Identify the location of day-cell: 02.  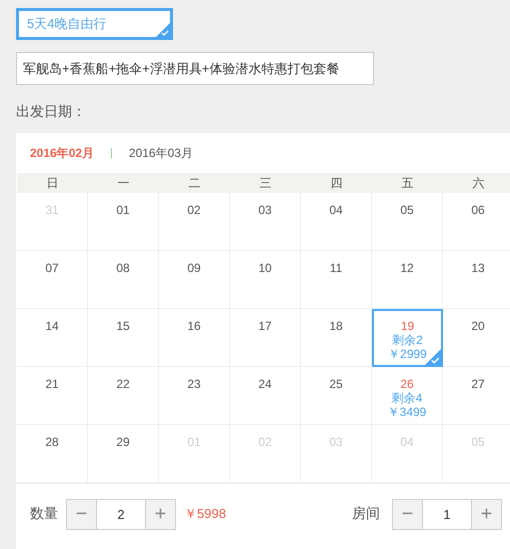
(194, 222).